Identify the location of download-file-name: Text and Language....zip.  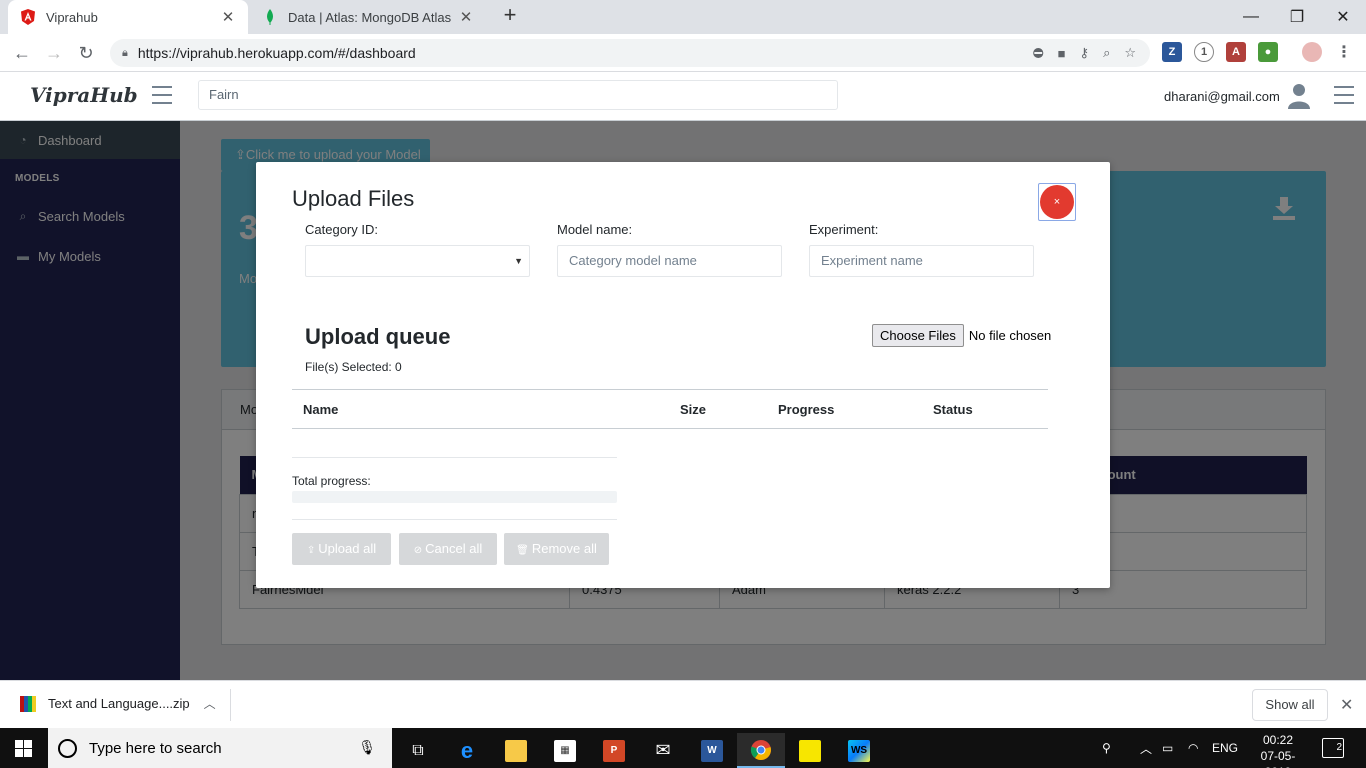
(119, 703).